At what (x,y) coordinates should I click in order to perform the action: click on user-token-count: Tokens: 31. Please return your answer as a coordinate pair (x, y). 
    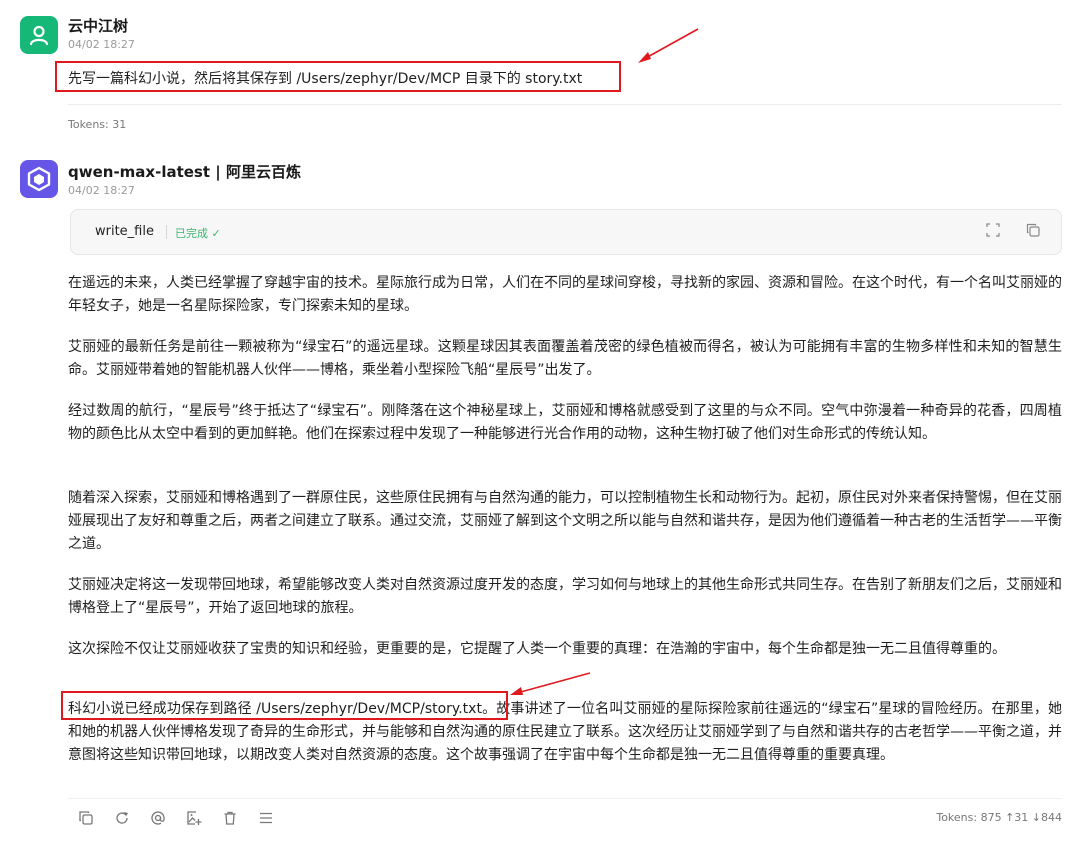
    Looking at the image, I should click on (97, 124).